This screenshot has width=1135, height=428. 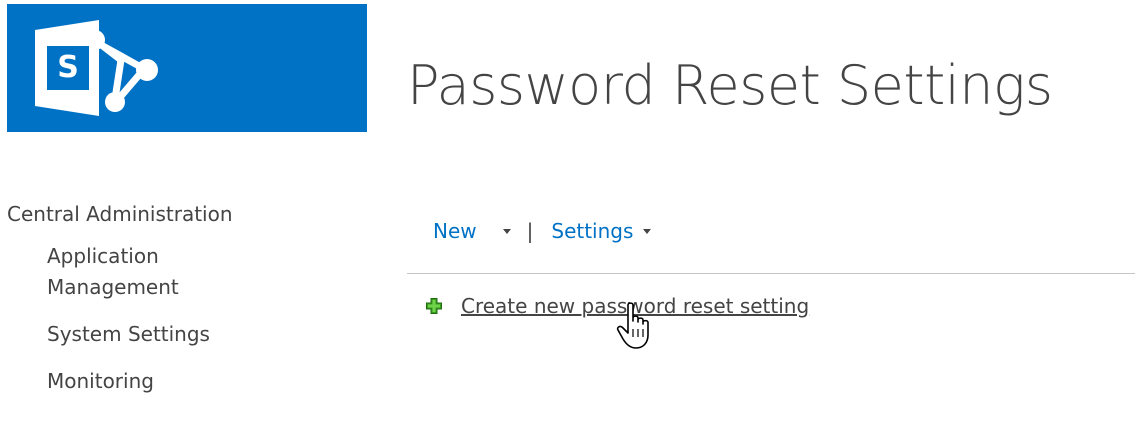 What do you see at coordinates (157, 214) in the screenshot?
I see `nav-central-administration: Central Administration` at bounding box center [157, 214].